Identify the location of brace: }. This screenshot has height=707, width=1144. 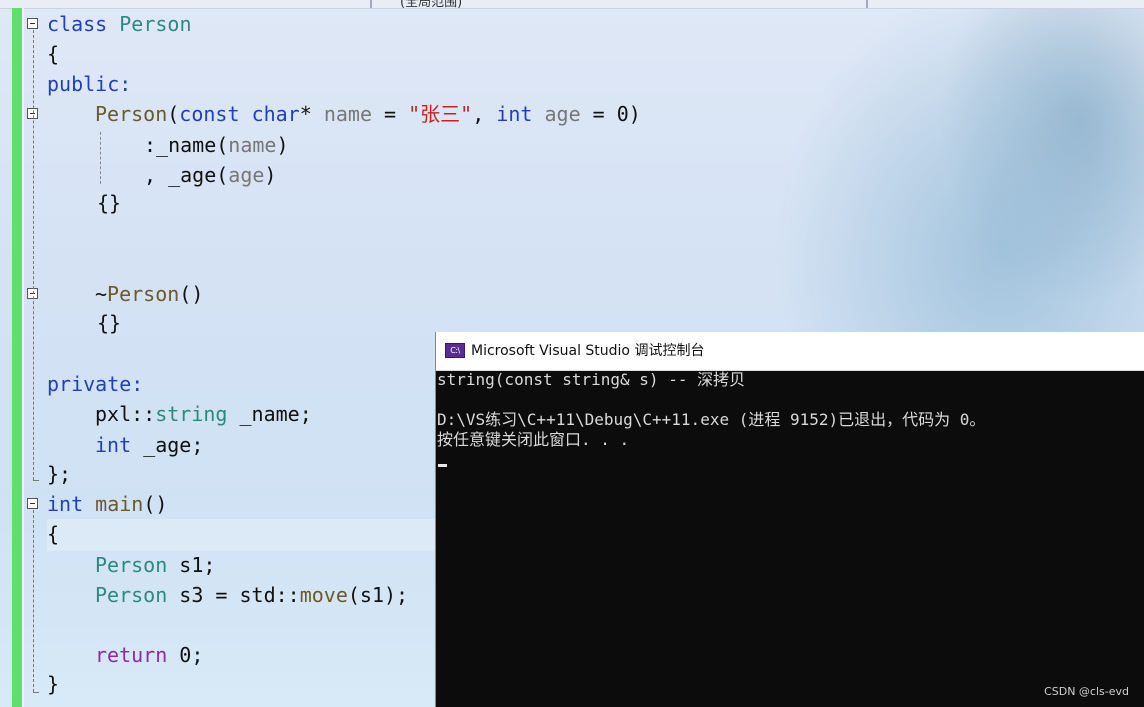
(53, 684).